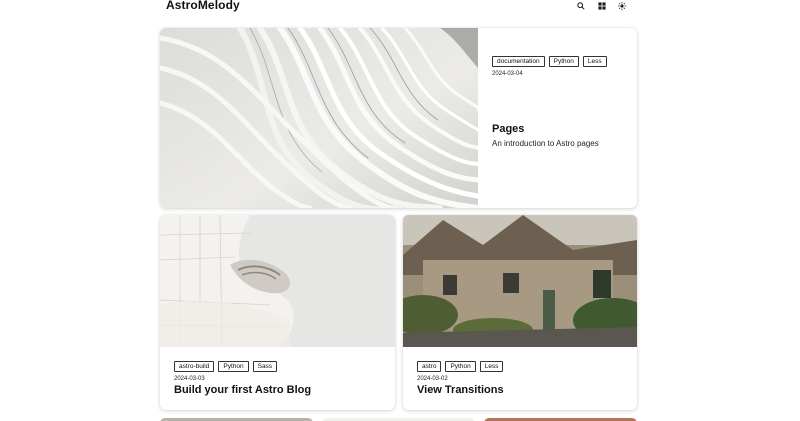  I want to click on tag: astro, so click(429, 366).